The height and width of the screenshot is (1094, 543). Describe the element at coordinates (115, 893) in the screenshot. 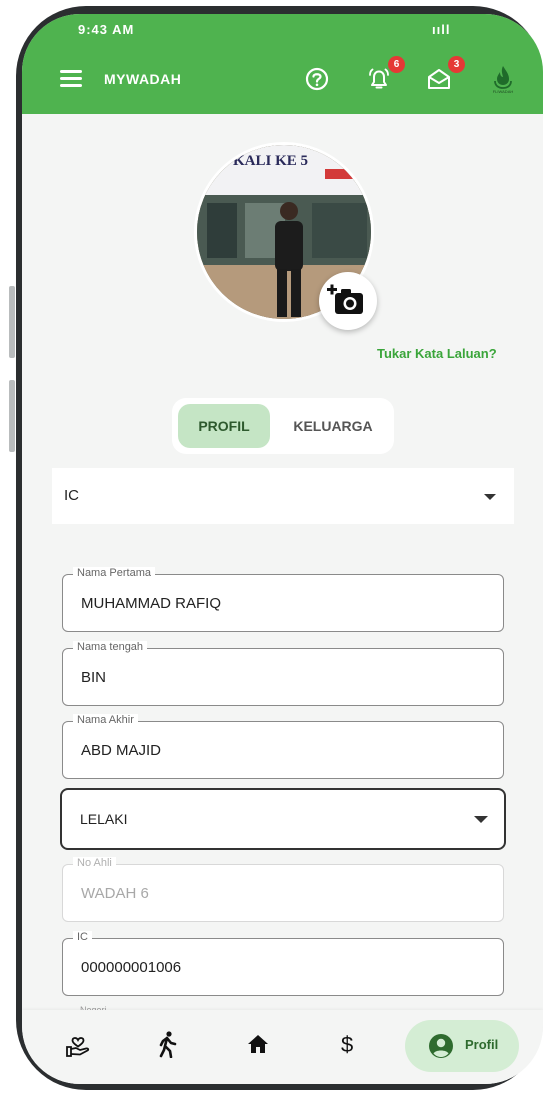

I see `member-no-value: WADAH 6` at that location.